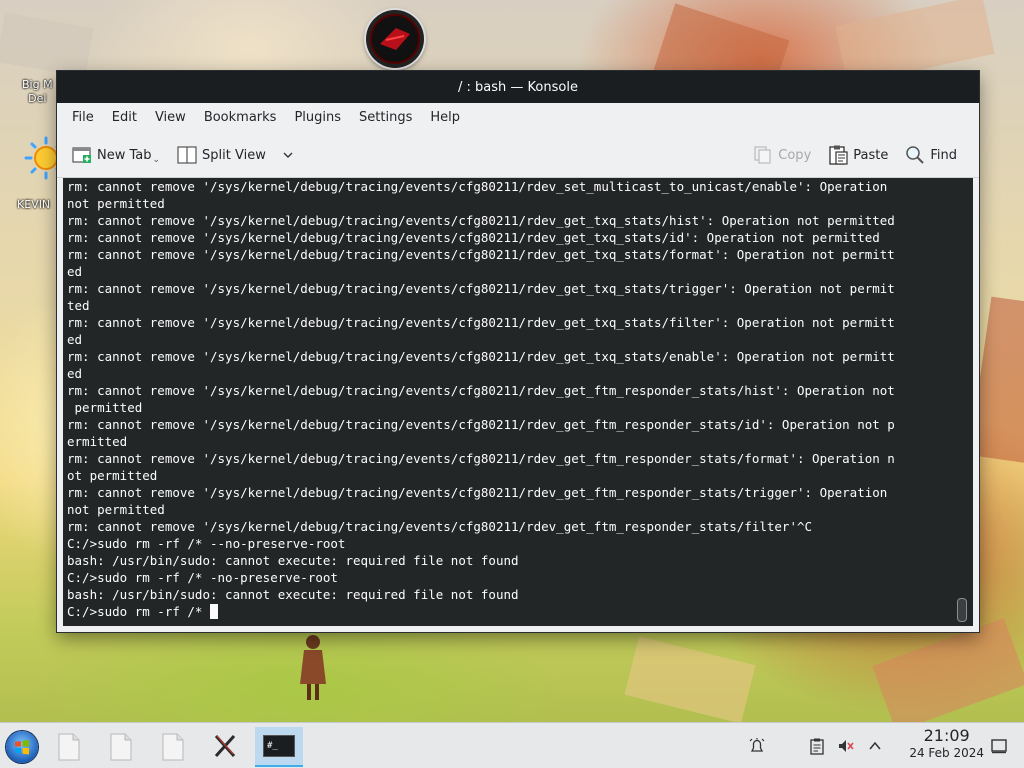 The image size is (1024, 768). I want to click on chevron-up-icon, so click(875, 746).